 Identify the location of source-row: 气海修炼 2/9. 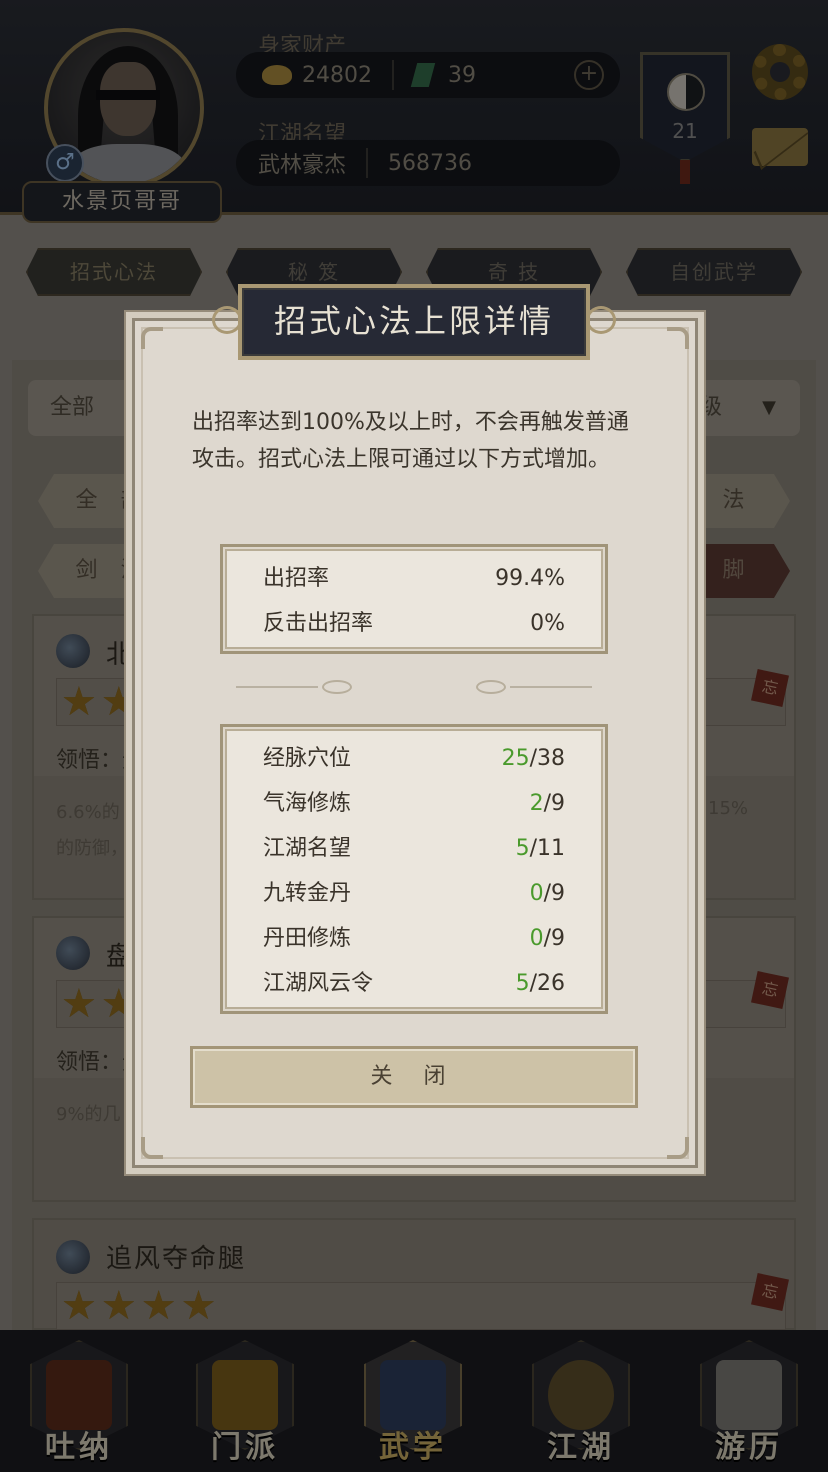
(414, 803).